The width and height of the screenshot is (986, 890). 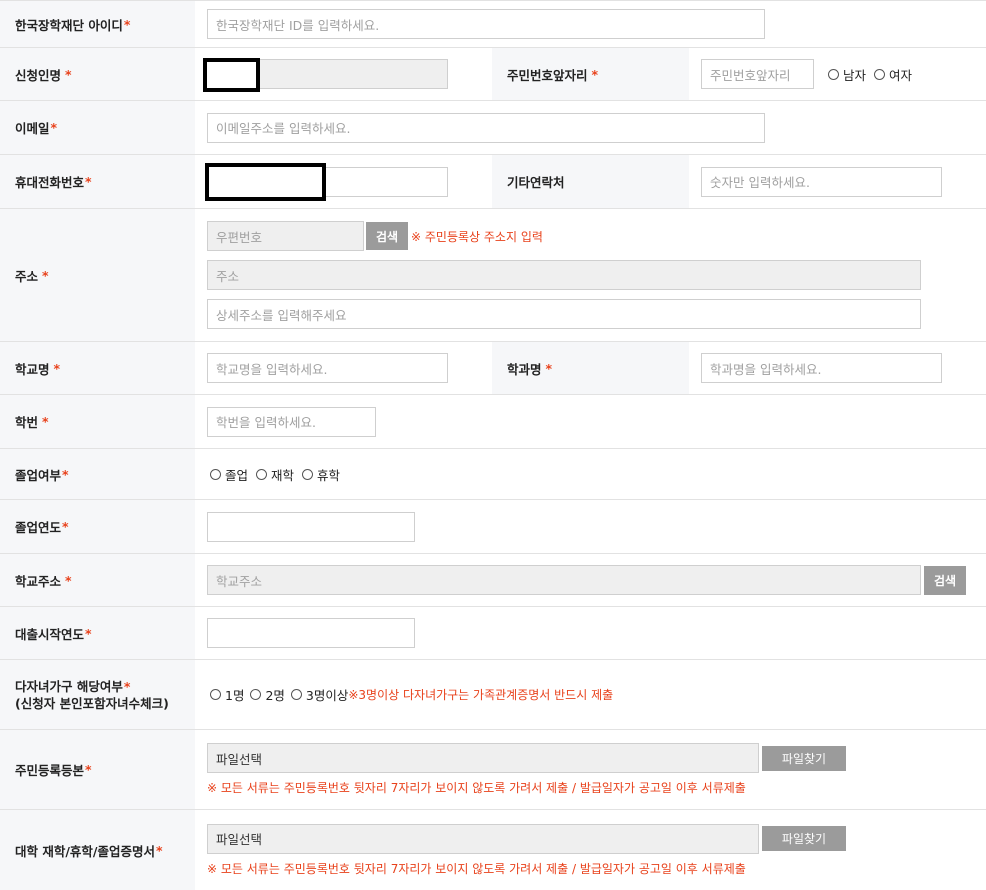 What do you see at coordinates (821, 181) in the screenshot?
I see `other-contact-input: 숫자만 입력하세요.` at bounding box center [821, 181].